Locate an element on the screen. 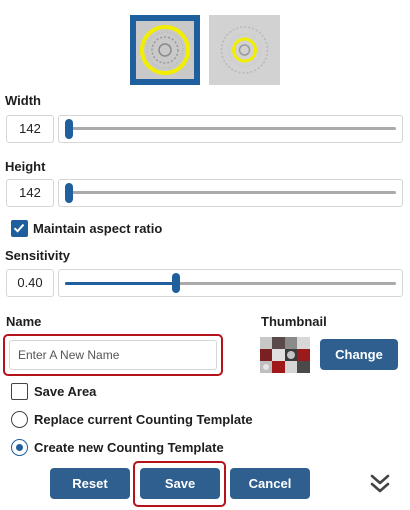  create-template-radio is located at coordinates (19, 447).